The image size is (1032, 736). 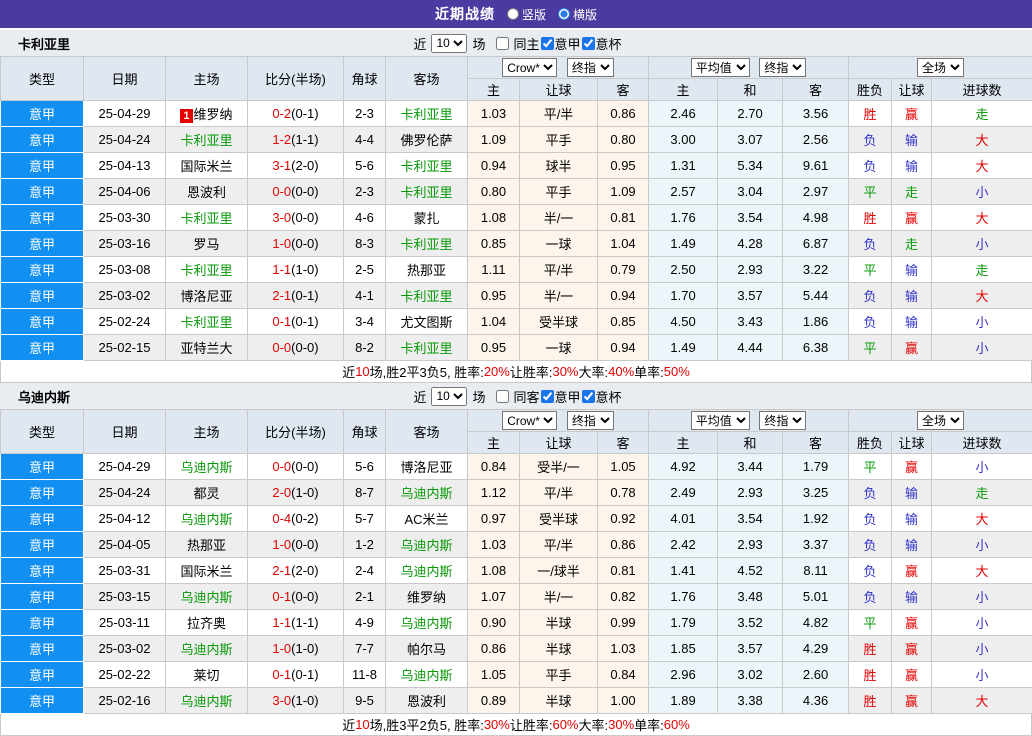 I want to click on score-cell: 0-0(0-0), so click(x=296, y=192).